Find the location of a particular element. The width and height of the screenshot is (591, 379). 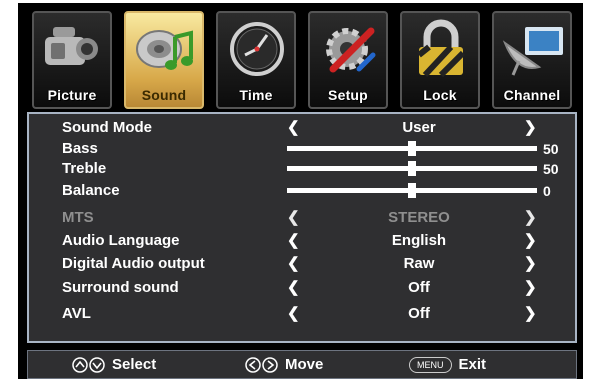

bass-slider is located at coordinates (412, 148).